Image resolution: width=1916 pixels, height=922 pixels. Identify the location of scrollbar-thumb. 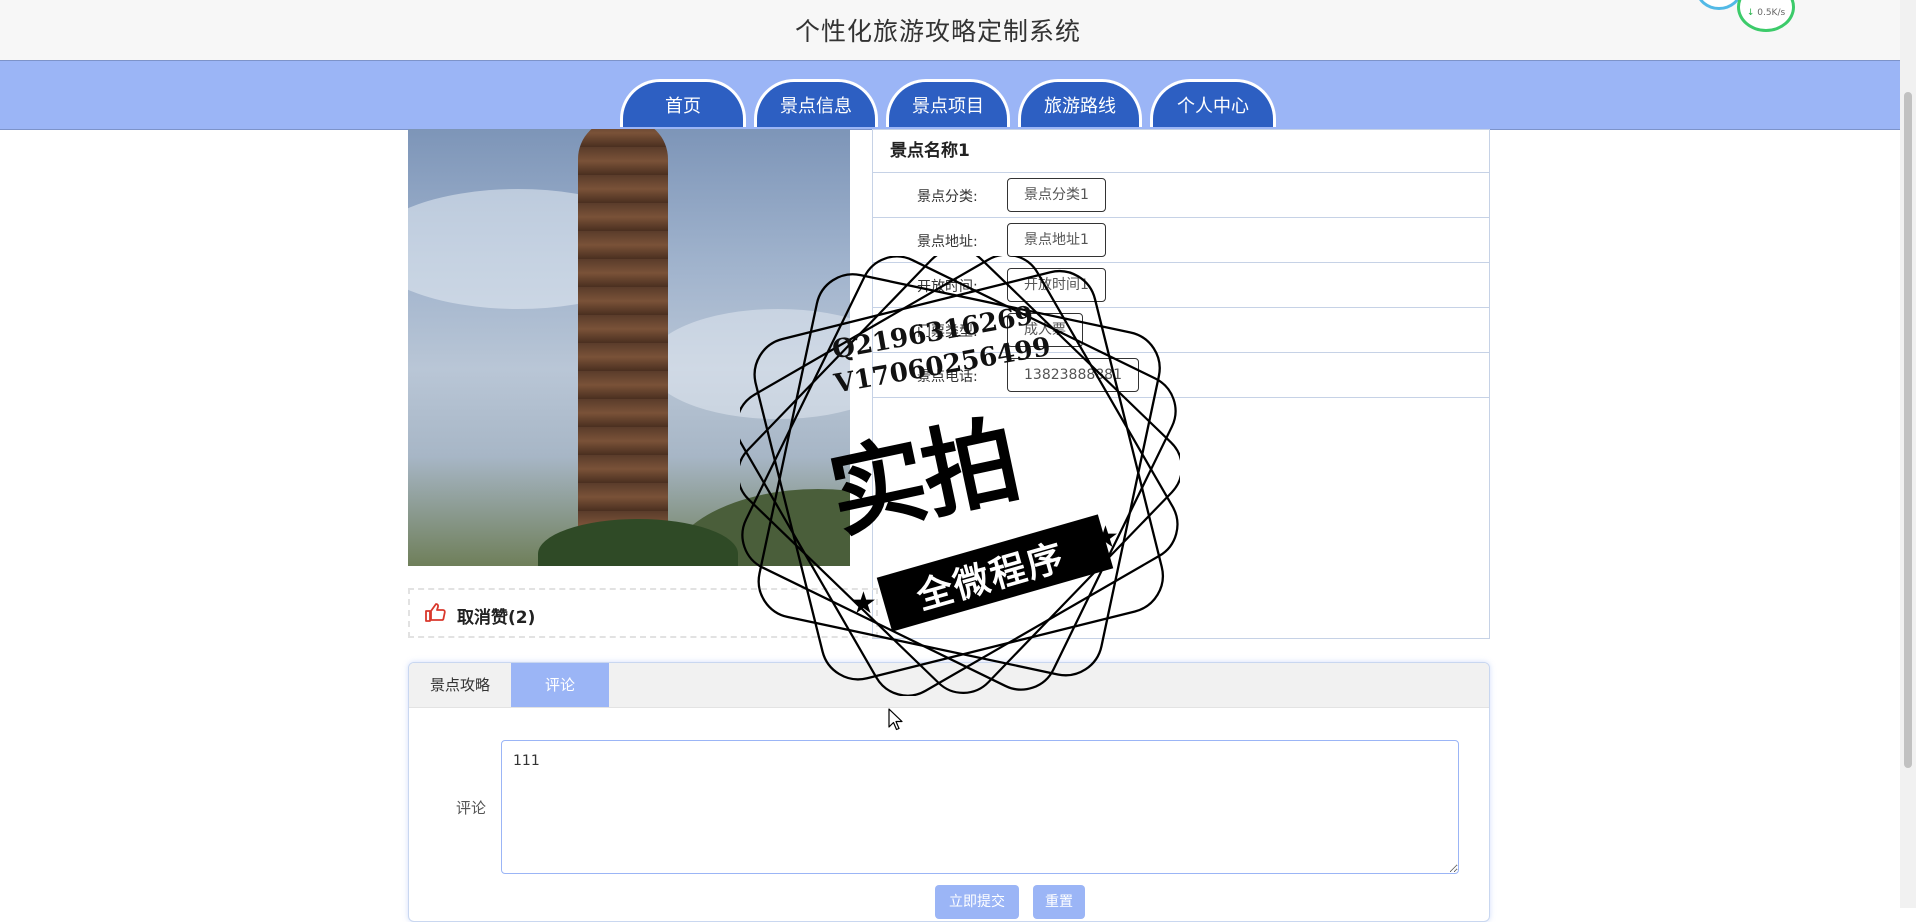
(1908, 430).